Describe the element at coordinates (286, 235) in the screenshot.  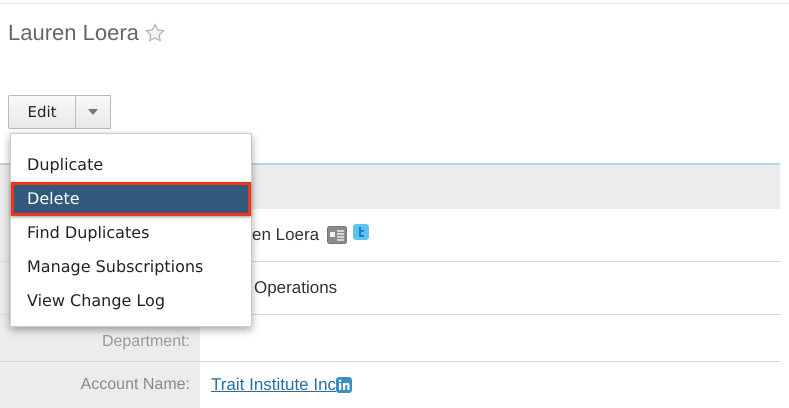
I see `field-value: en Loera` at that location.